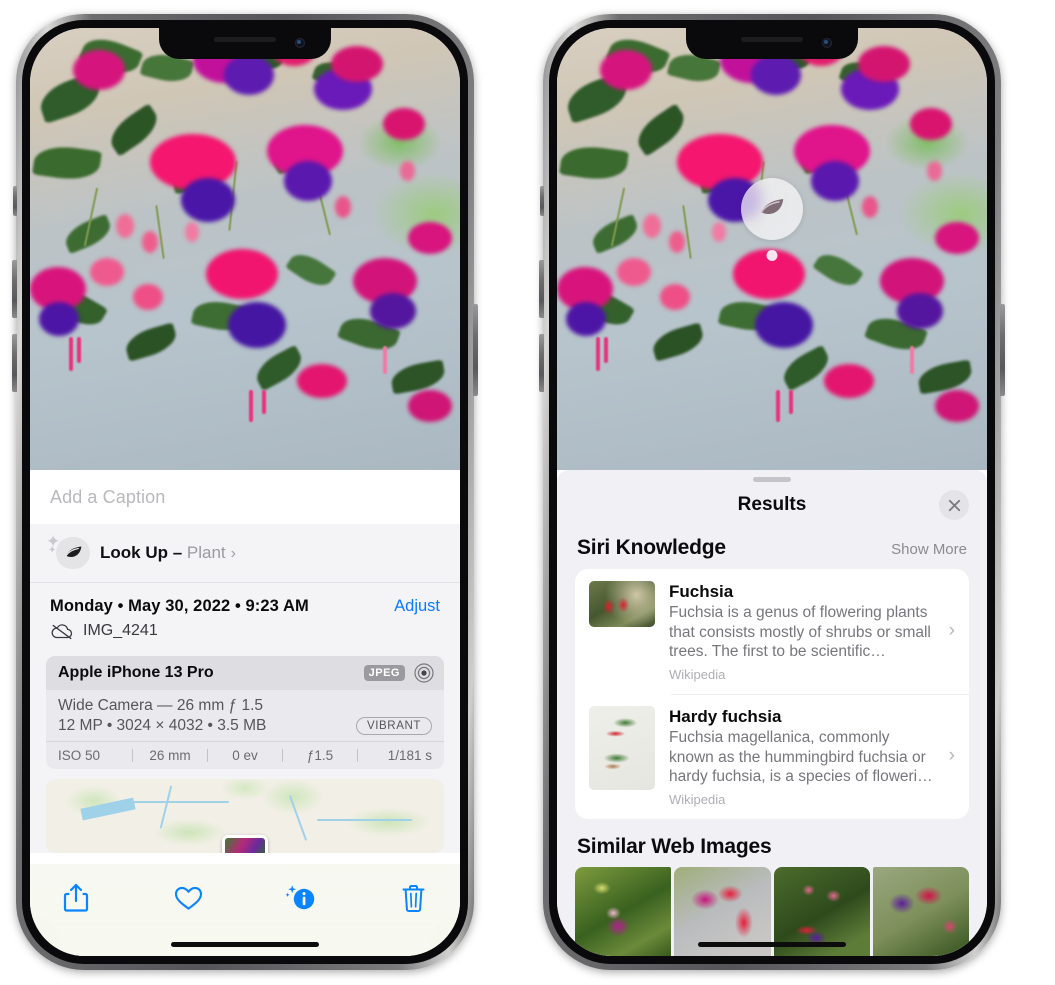  I want to click on format-badge: JPEG, so click(384, 673).